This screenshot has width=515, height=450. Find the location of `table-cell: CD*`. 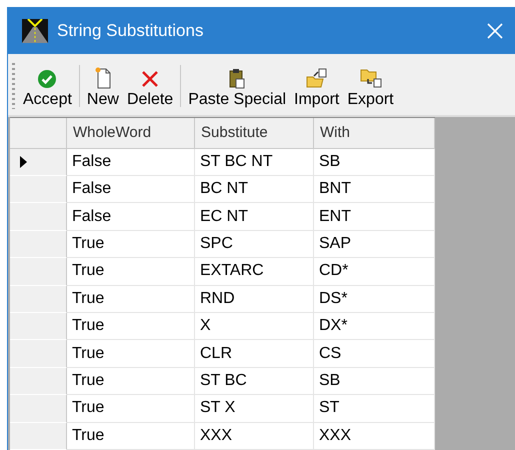

table-cell: CD* is located at coordinates (374, 272).